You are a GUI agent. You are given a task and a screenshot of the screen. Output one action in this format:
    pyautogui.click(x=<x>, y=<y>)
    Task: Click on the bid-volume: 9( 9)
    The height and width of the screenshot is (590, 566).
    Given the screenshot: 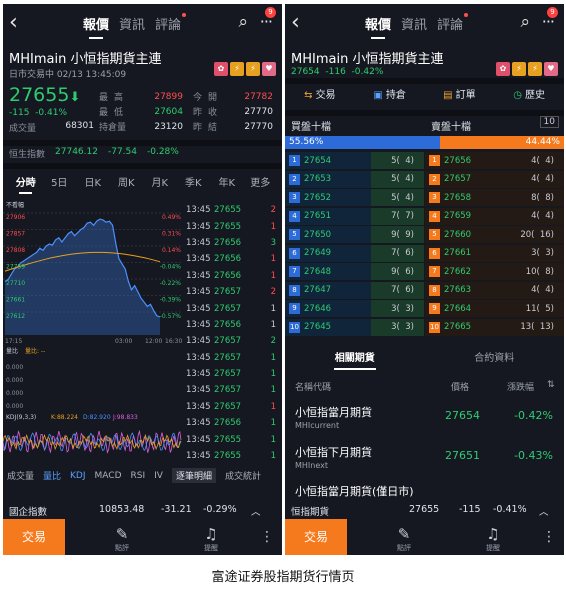 What is the action you would take?
    pyautogui.click(x=388, y=235)
    